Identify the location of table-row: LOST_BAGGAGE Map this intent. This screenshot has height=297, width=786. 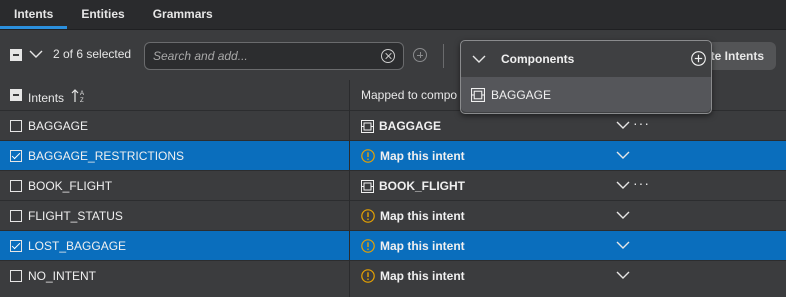
(393, 245).